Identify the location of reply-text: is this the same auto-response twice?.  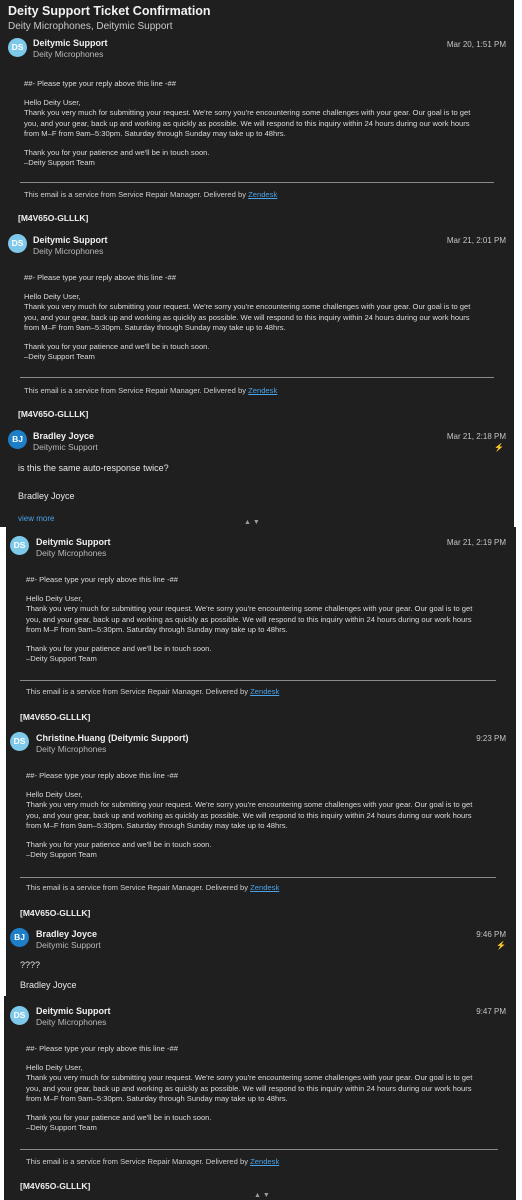
(93, 468).